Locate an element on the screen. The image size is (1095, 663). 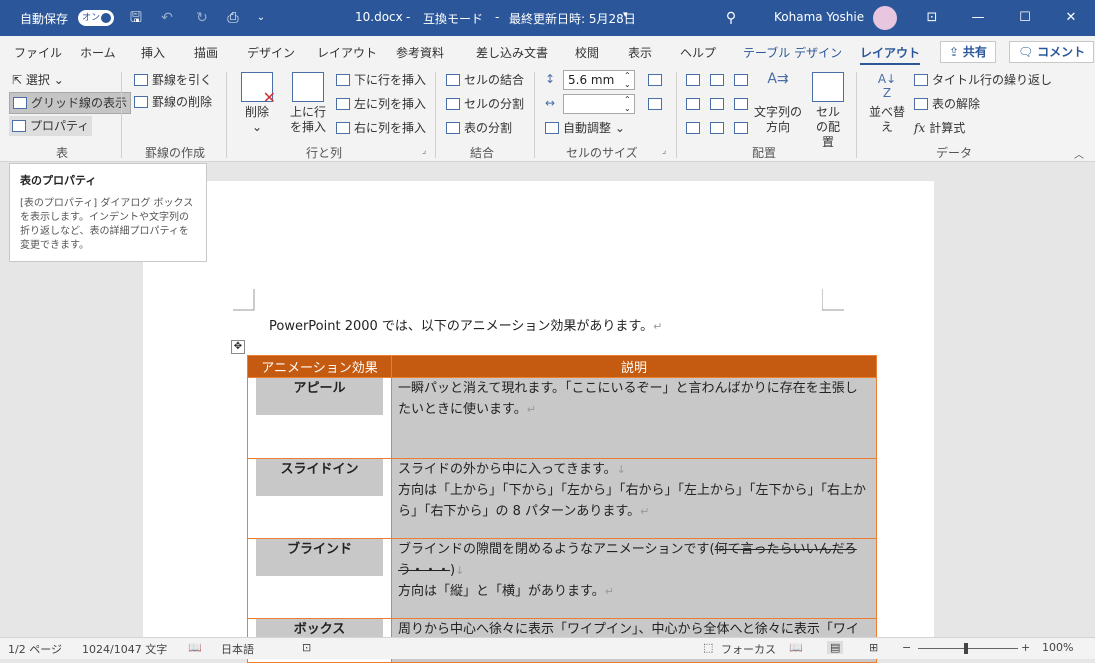
redo-icon: ↻ is located at coordinates (202, 18).